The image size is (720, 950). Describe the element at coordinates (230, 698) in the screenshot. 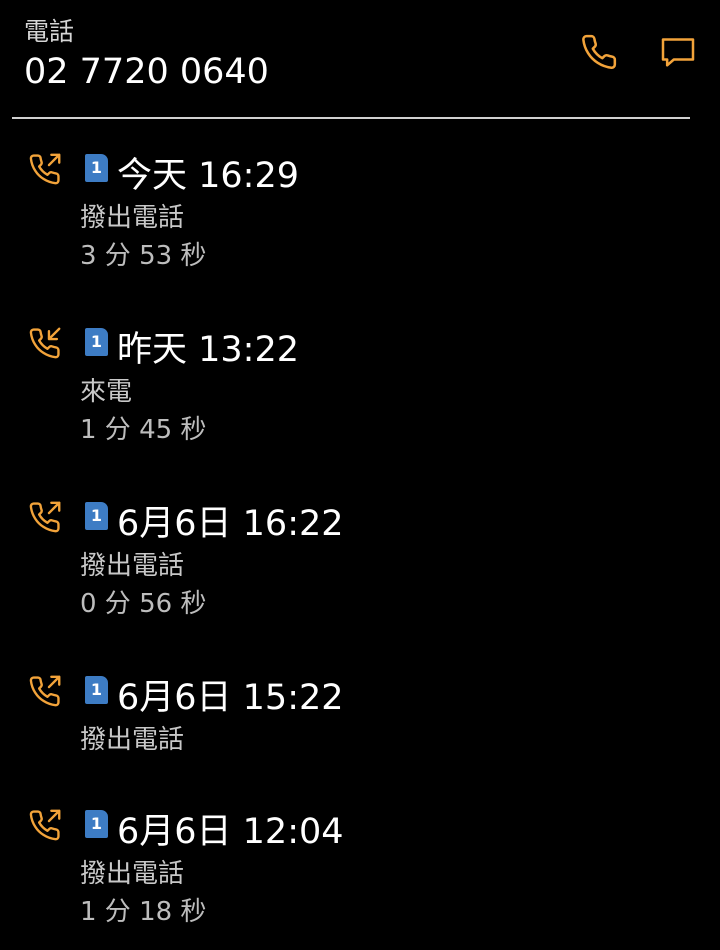

I see `call-time: 6月6日 15:22` at that location.